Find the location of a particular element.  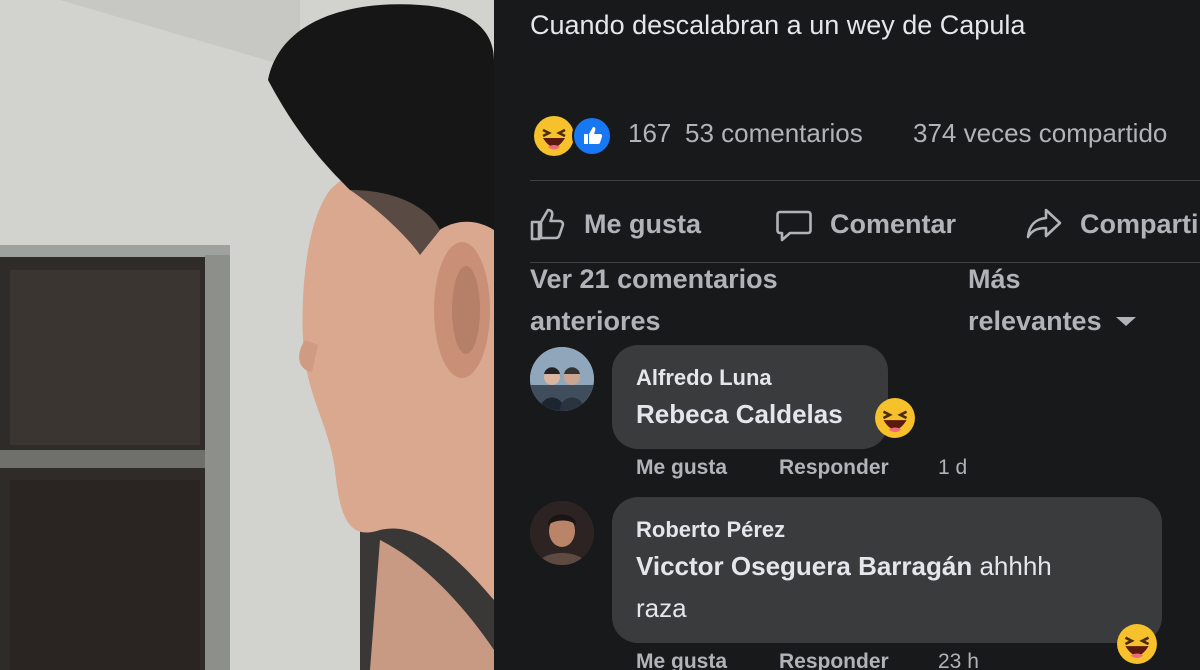

comment-text: Rebeca Caldelas is located at coordinates (739, 414).